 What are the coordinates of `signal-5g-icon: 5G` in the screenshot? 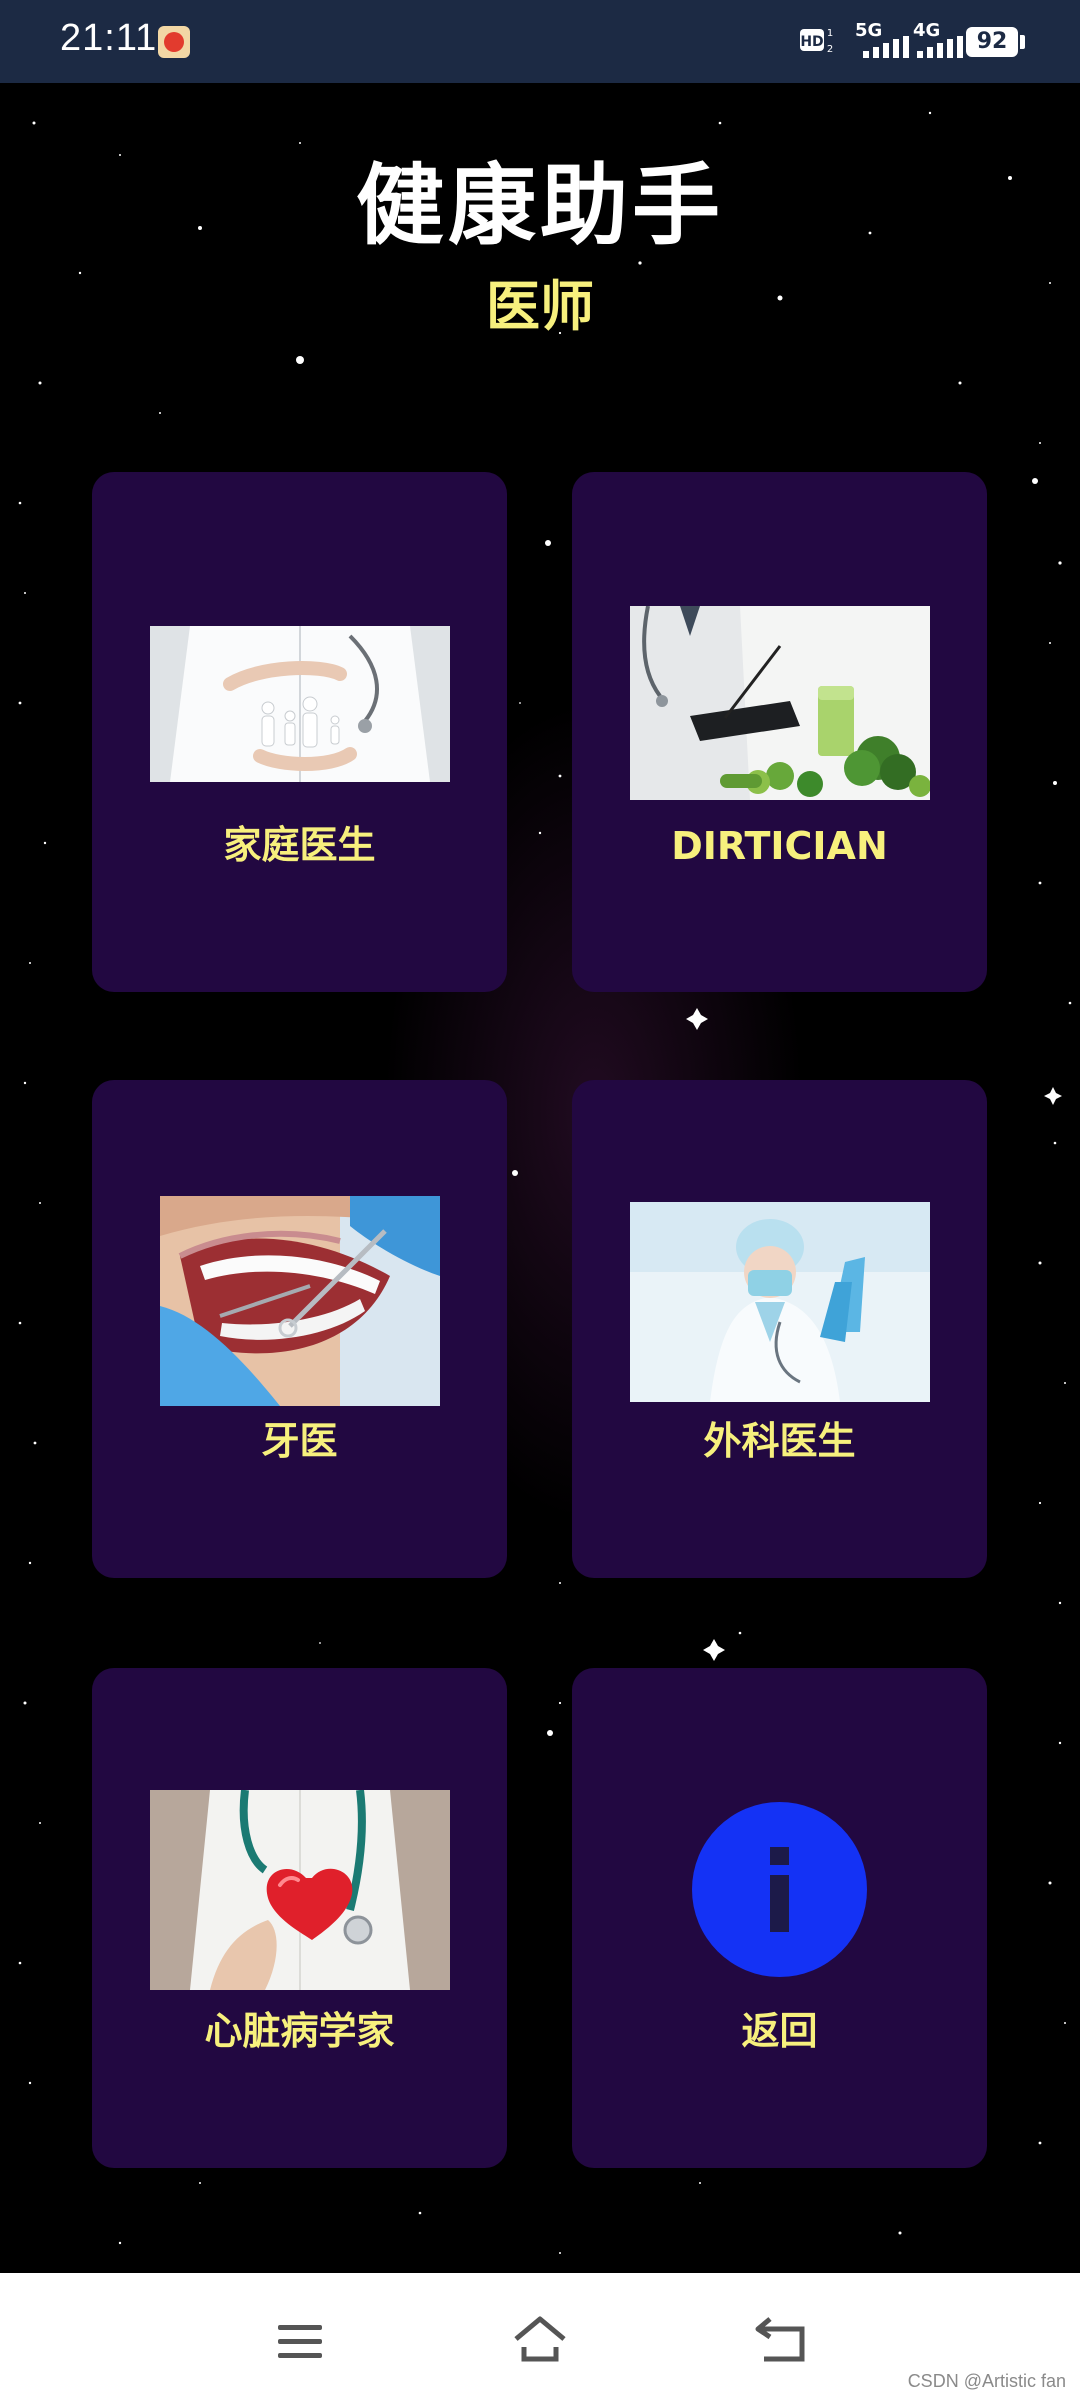 It's located at (885, 40).